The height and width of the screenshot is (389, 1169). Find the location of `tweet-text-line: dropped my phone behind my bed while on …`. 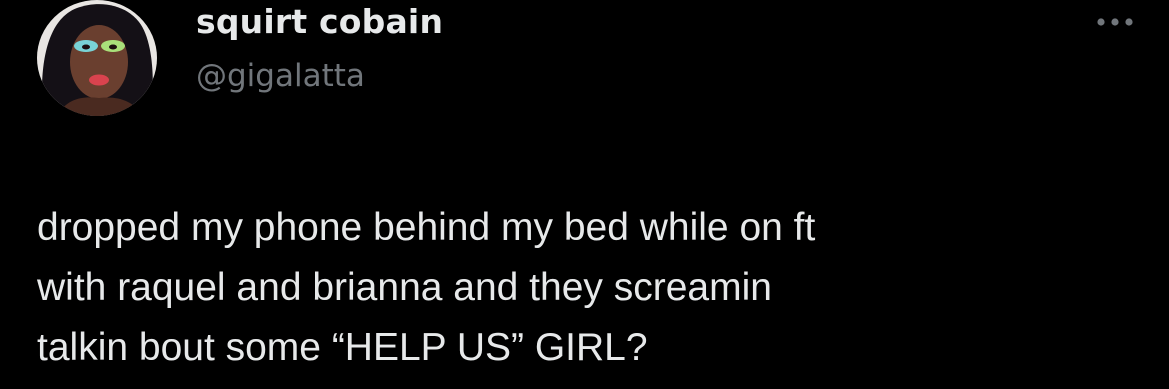

tweet-text-line: dropped my phone behind my bed while on … is located at coordinates (426, 227).